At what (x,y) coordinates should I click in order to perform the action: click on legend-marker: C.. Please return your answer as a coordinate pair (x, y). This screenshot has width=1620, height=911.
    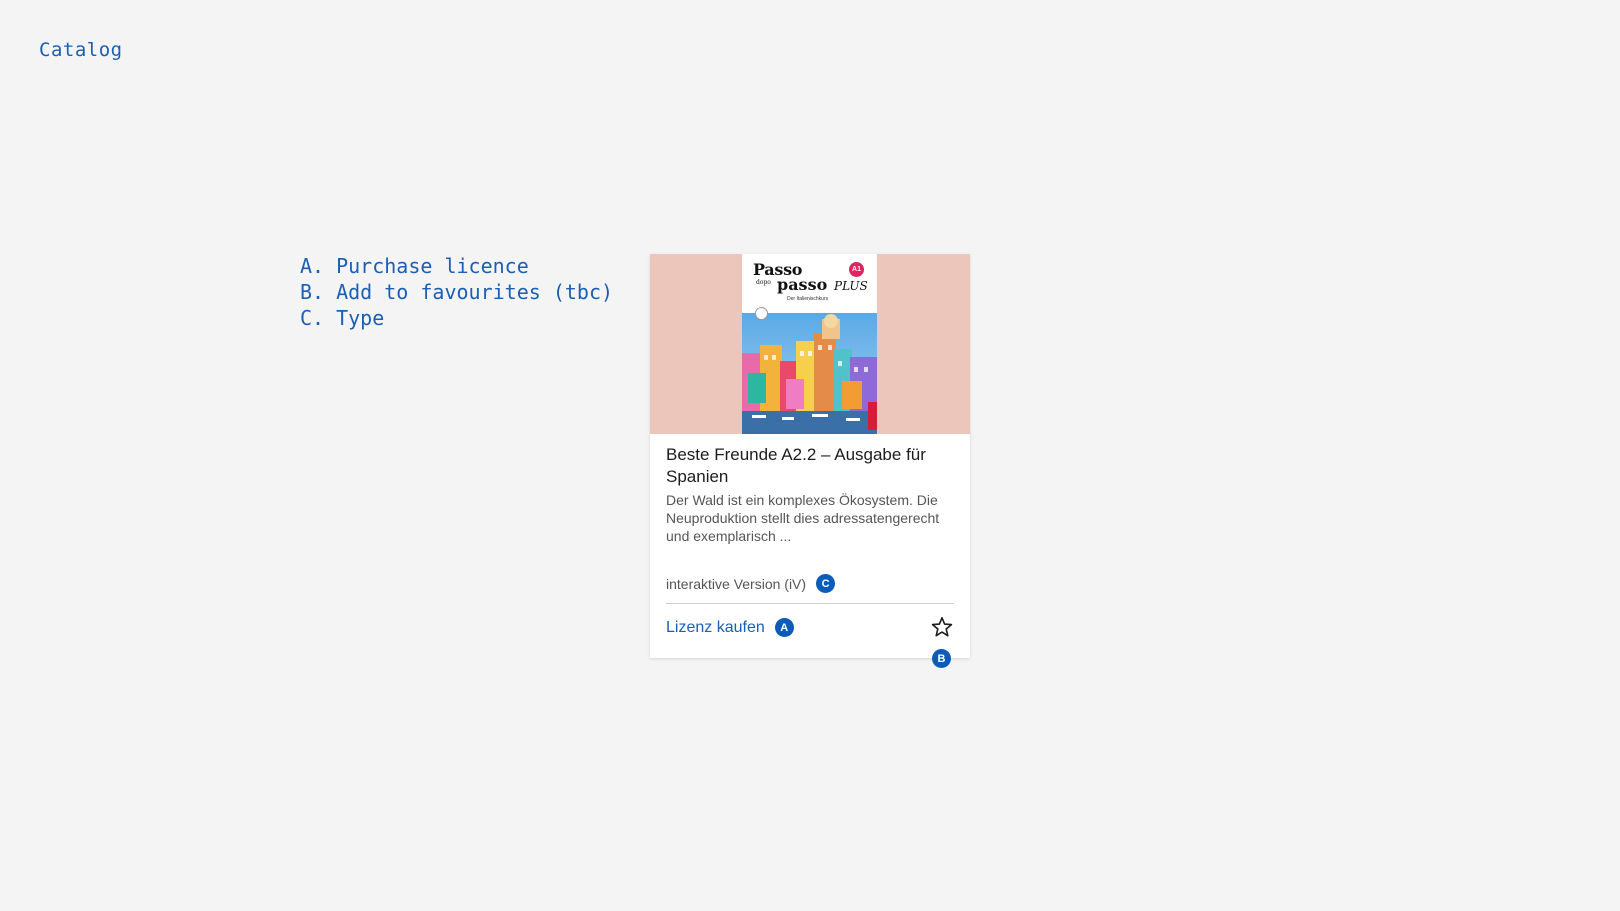
    Looking at the image, I should click on (312, 318).